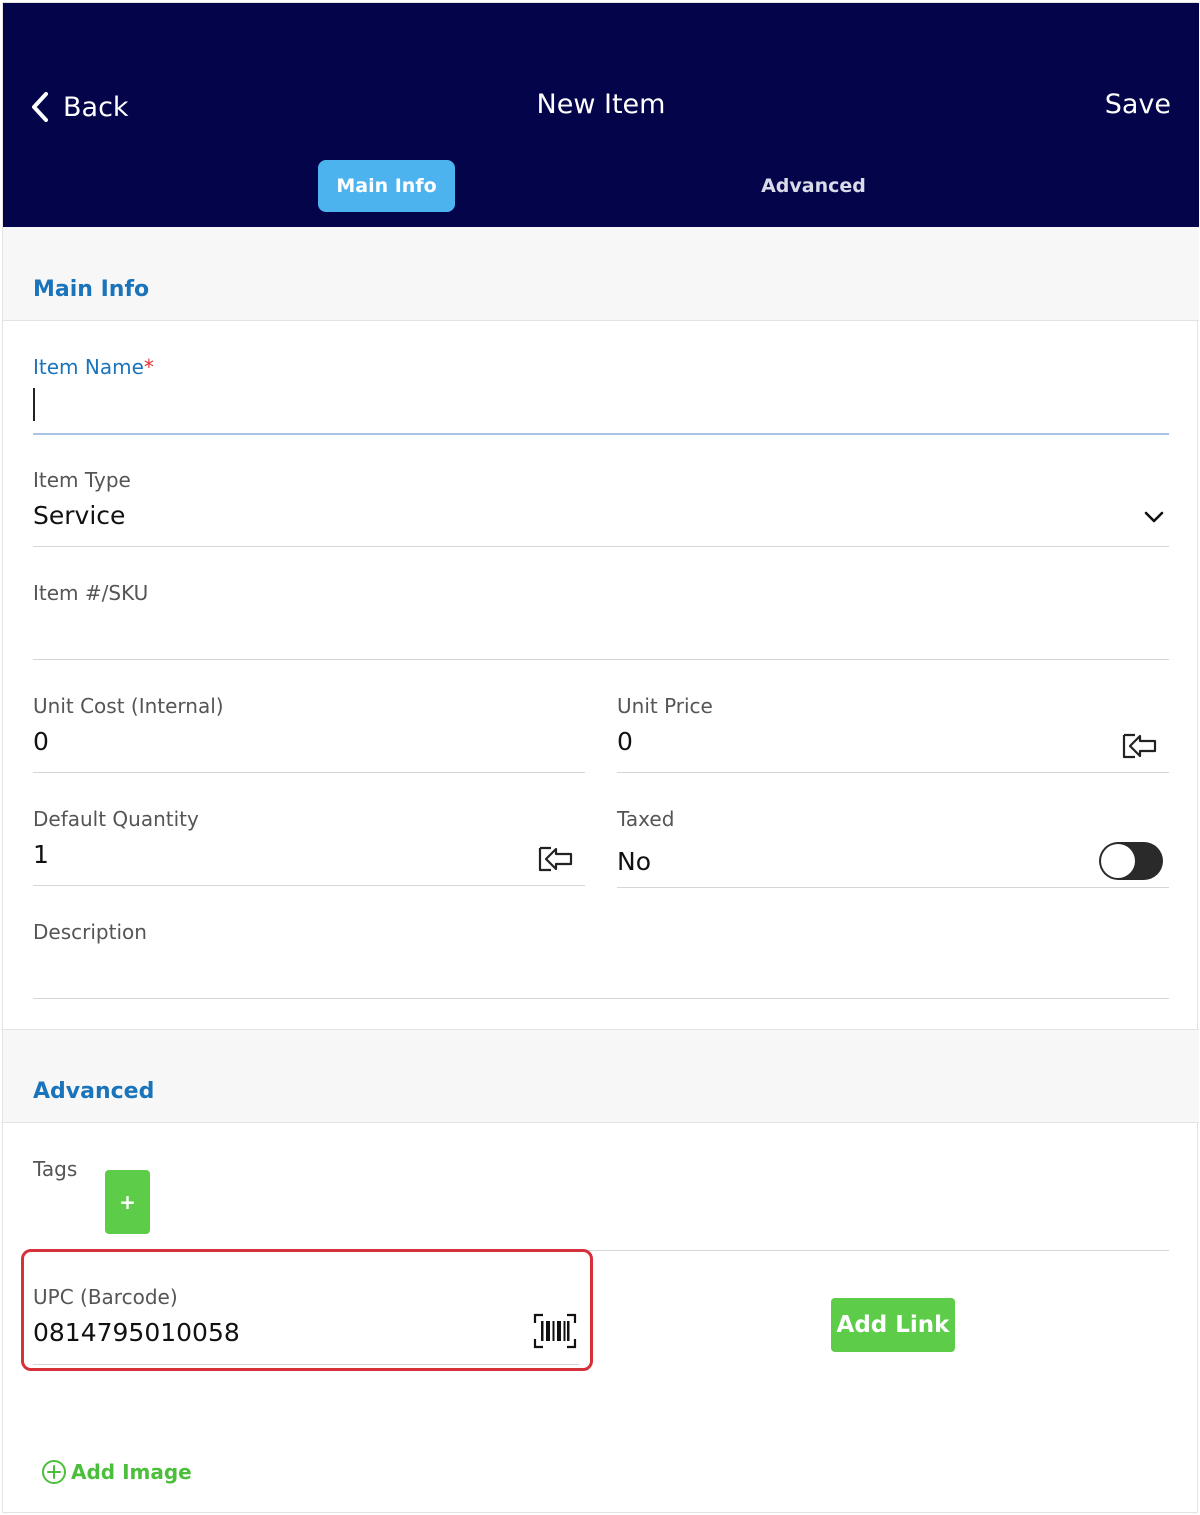 This screenshot has height=1515, width=1200. What do you see at coordinates (82, 480) in the screenshot?
I see `item-type-label: Item Type` at bounding box center [82, 480].